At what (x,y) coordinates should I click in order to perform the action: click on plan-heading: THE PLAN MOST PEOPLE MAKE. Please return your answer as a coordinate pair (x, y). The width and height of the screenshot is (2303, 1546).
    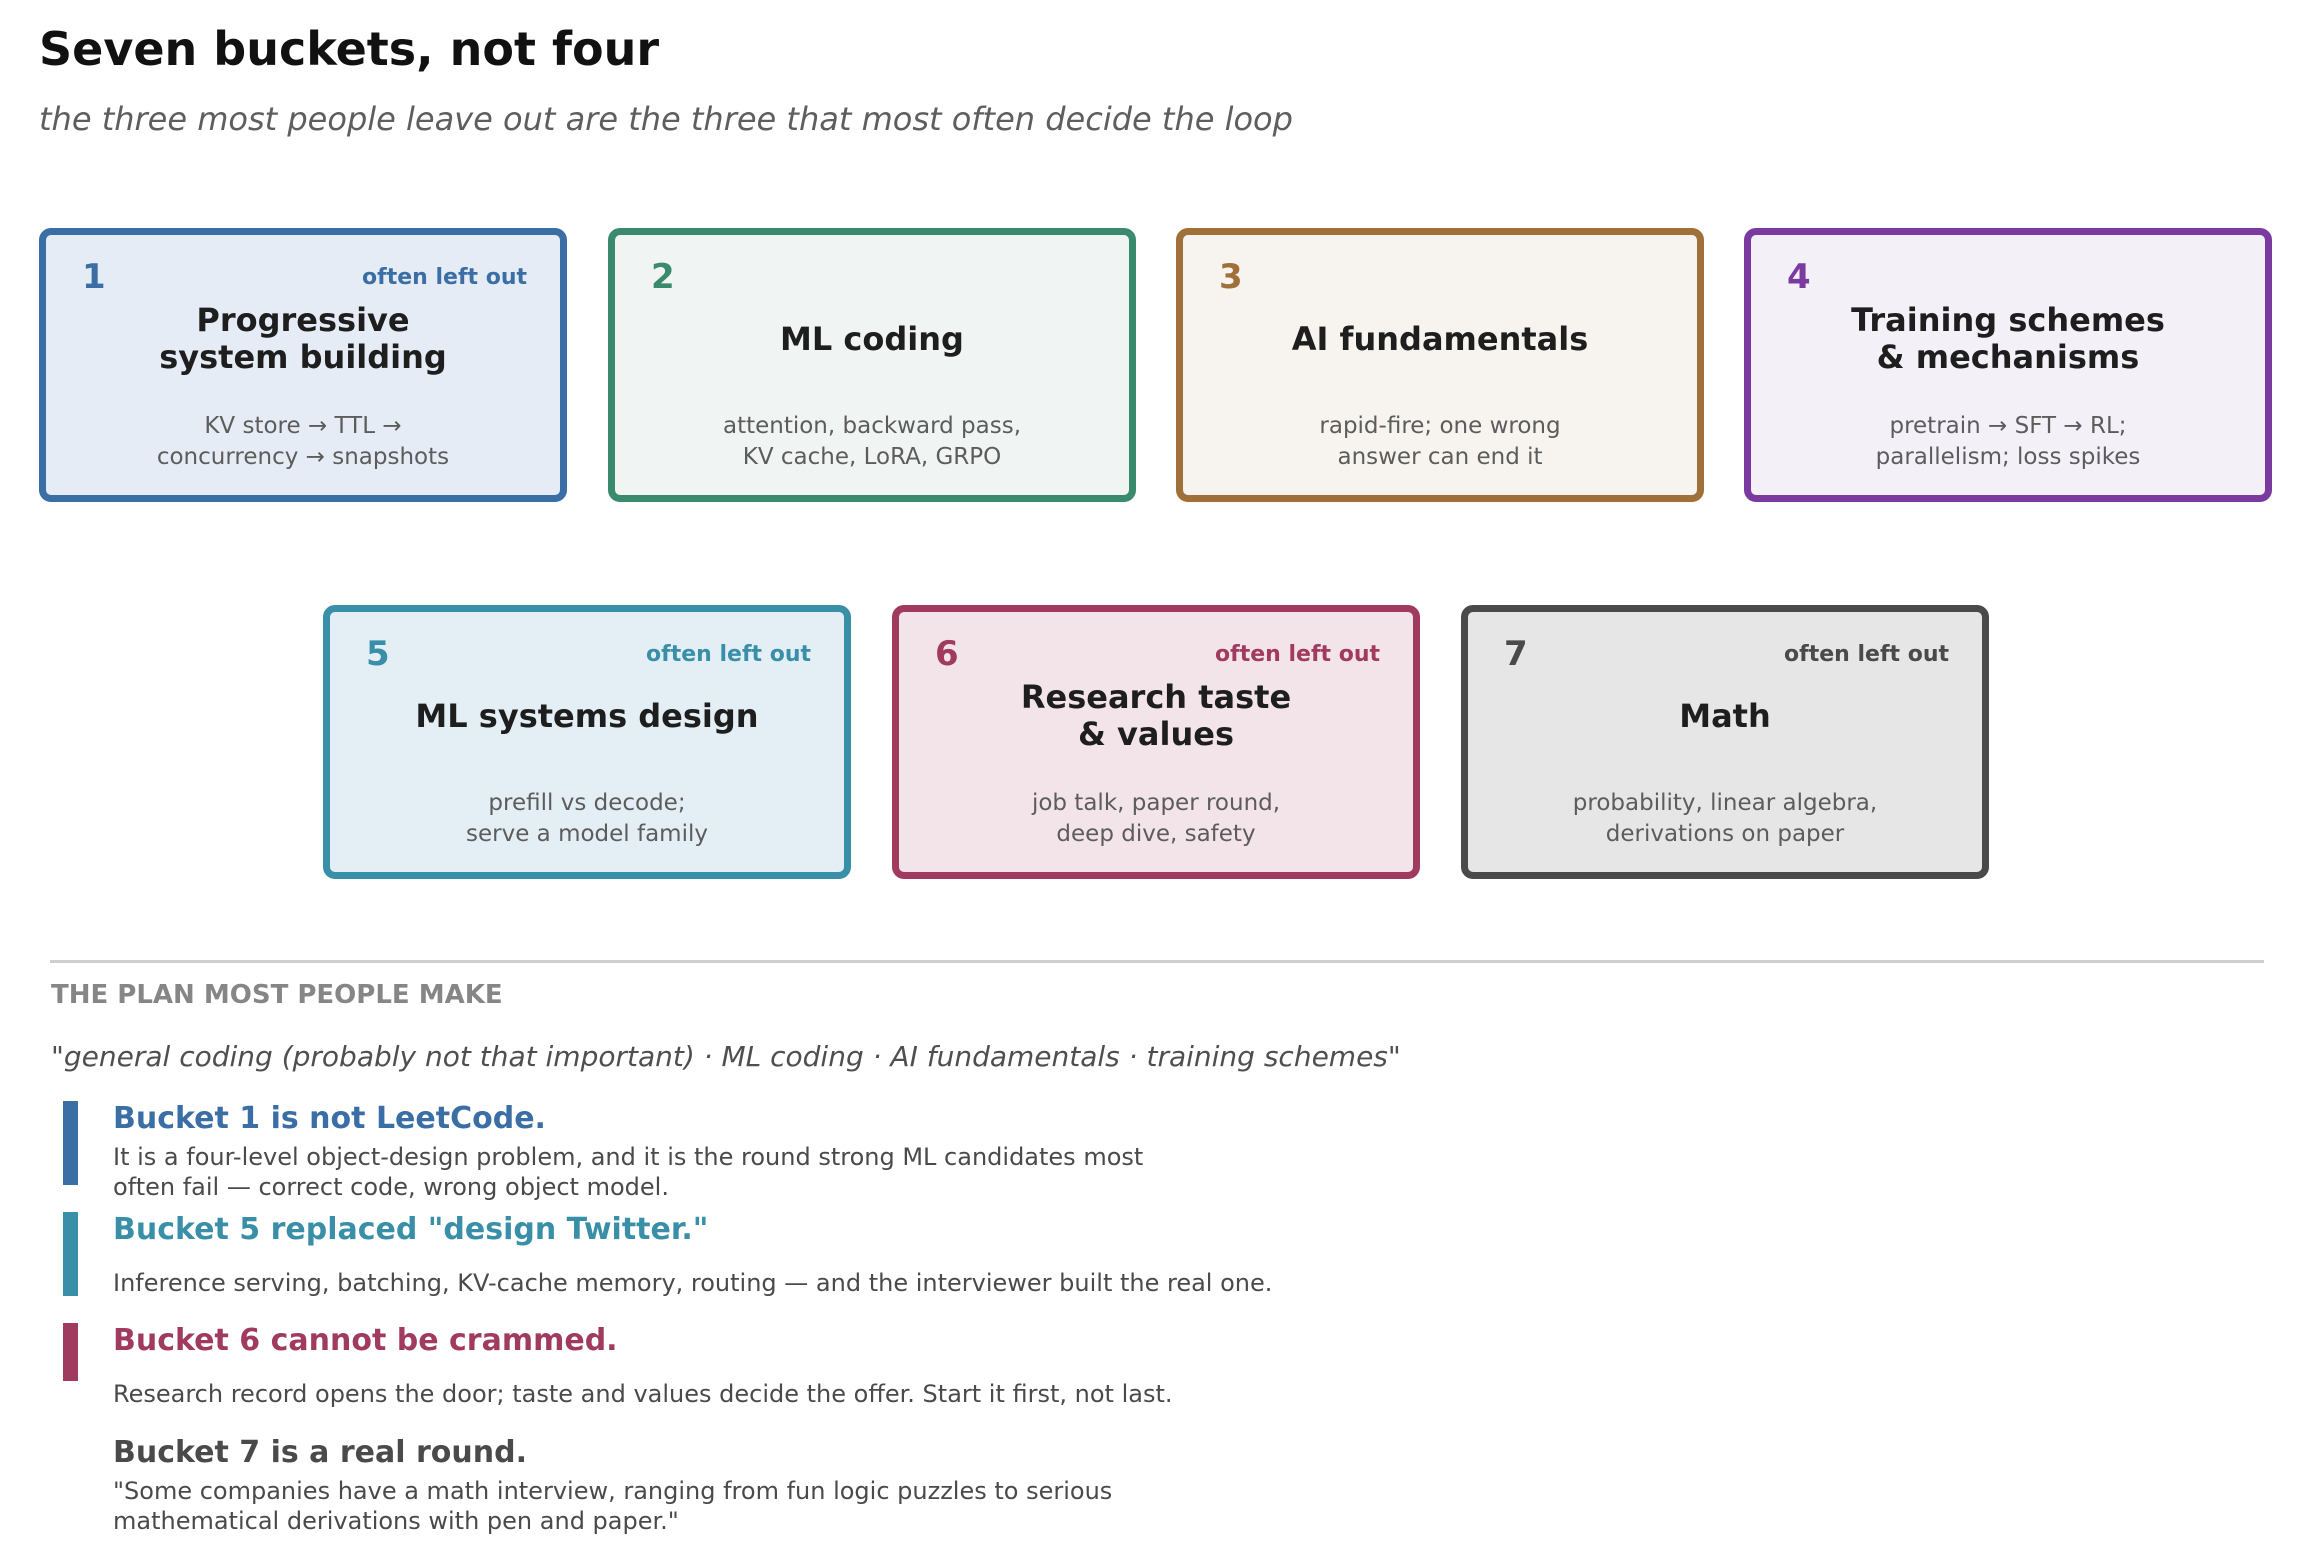
    Looking at the image, I should click on (277, 995).